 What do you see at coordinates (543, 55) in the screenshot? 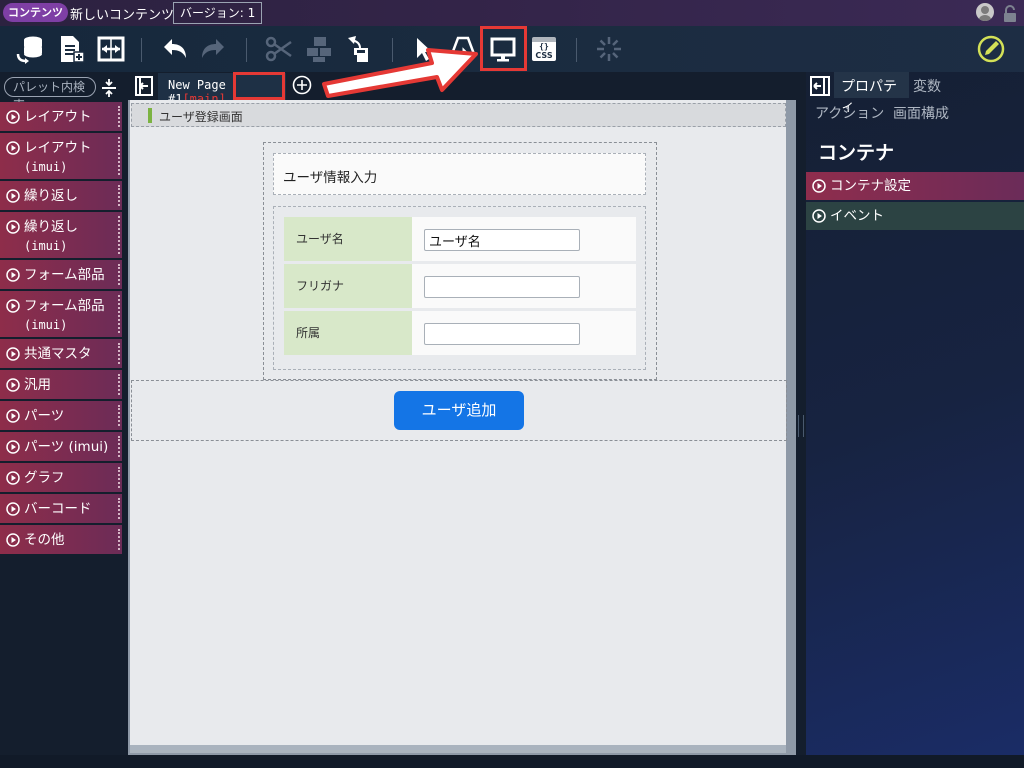
I see `svg-text: CSS` at bounding box center [543, 55].